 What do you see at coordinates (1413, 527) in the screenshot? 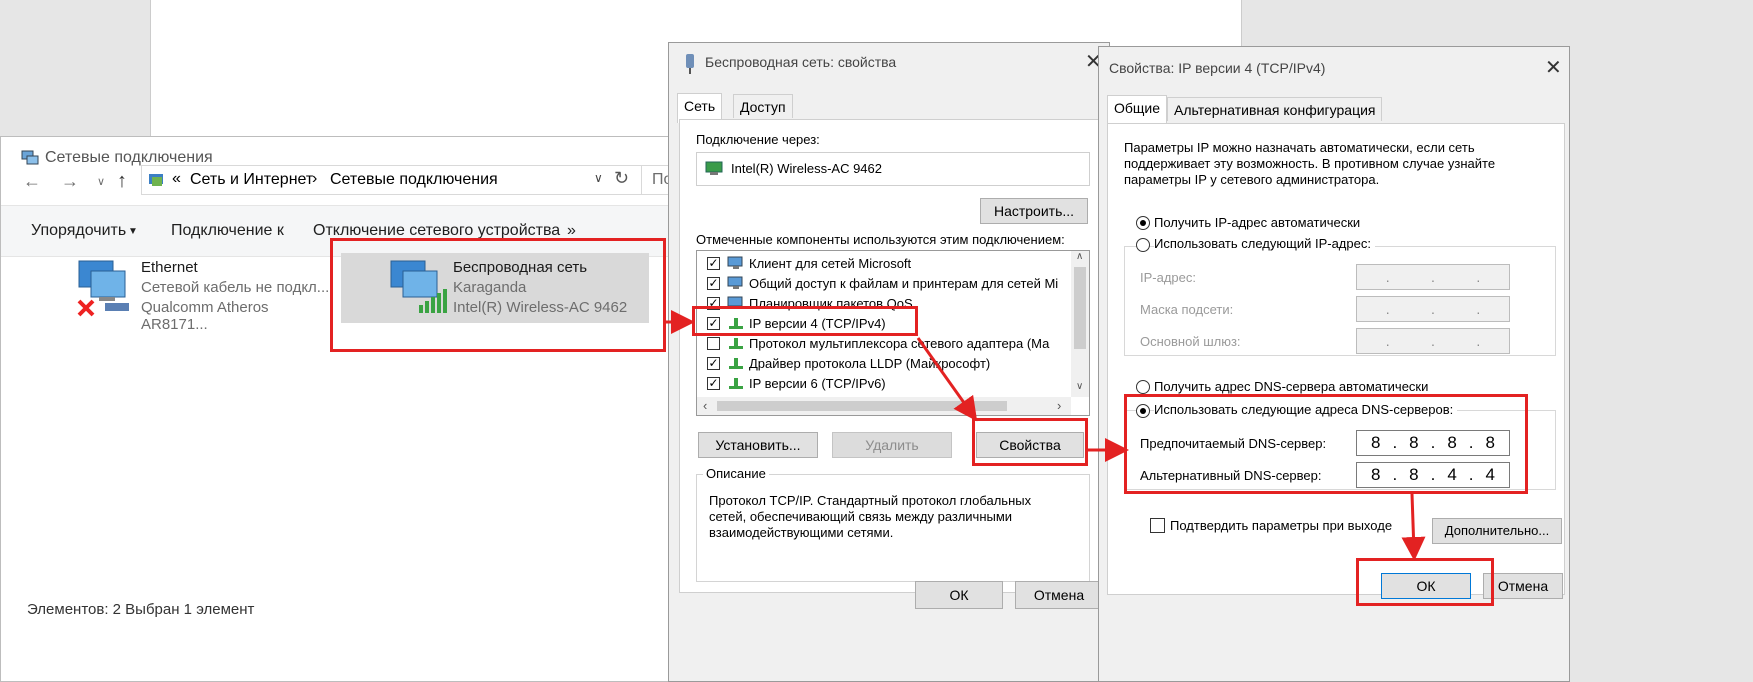
I see `arrow-to-ok` at bounding box center [1413, 527].